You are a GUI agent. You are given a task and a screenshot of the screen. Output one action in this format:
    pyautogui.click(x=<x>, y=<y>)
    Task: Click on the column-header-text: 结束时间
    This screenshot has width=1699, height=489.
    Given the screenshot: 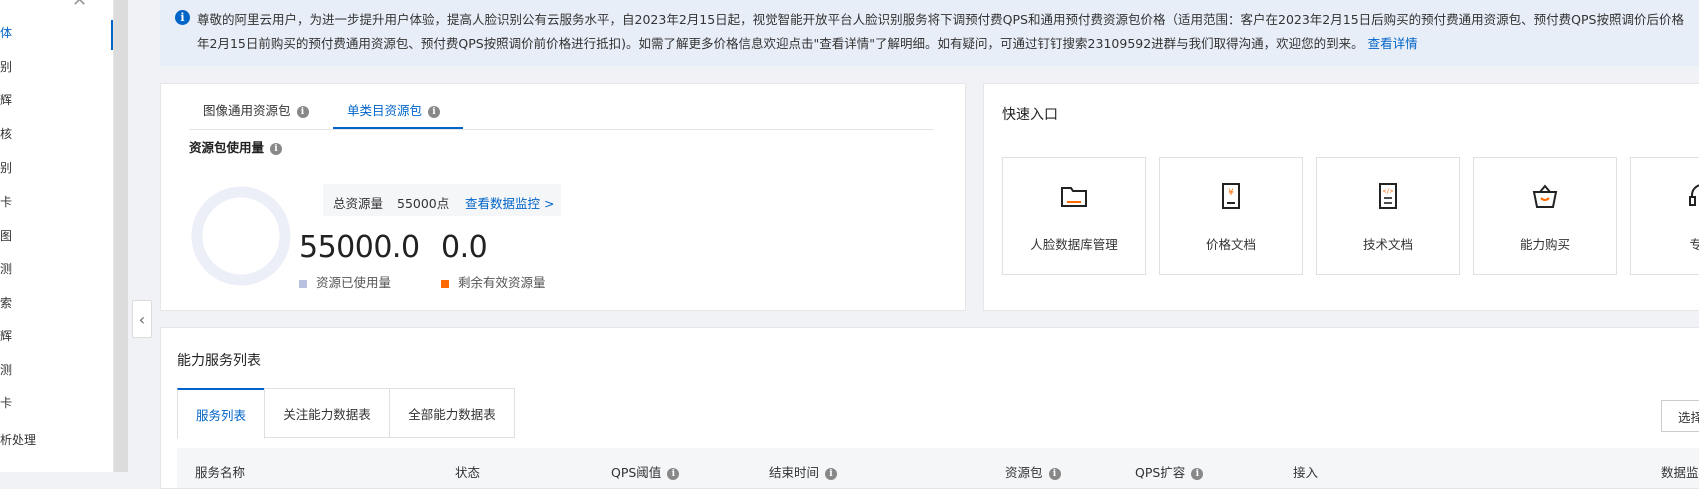 What is the action you would take?
    pyautogui.click(x=794, y=472)
    